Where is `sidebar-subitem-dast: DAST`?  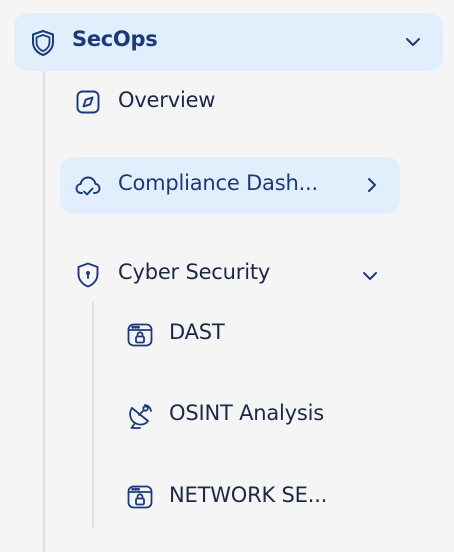 sidebar-subitem-dast: DAST is located at coordinates (250, 335).